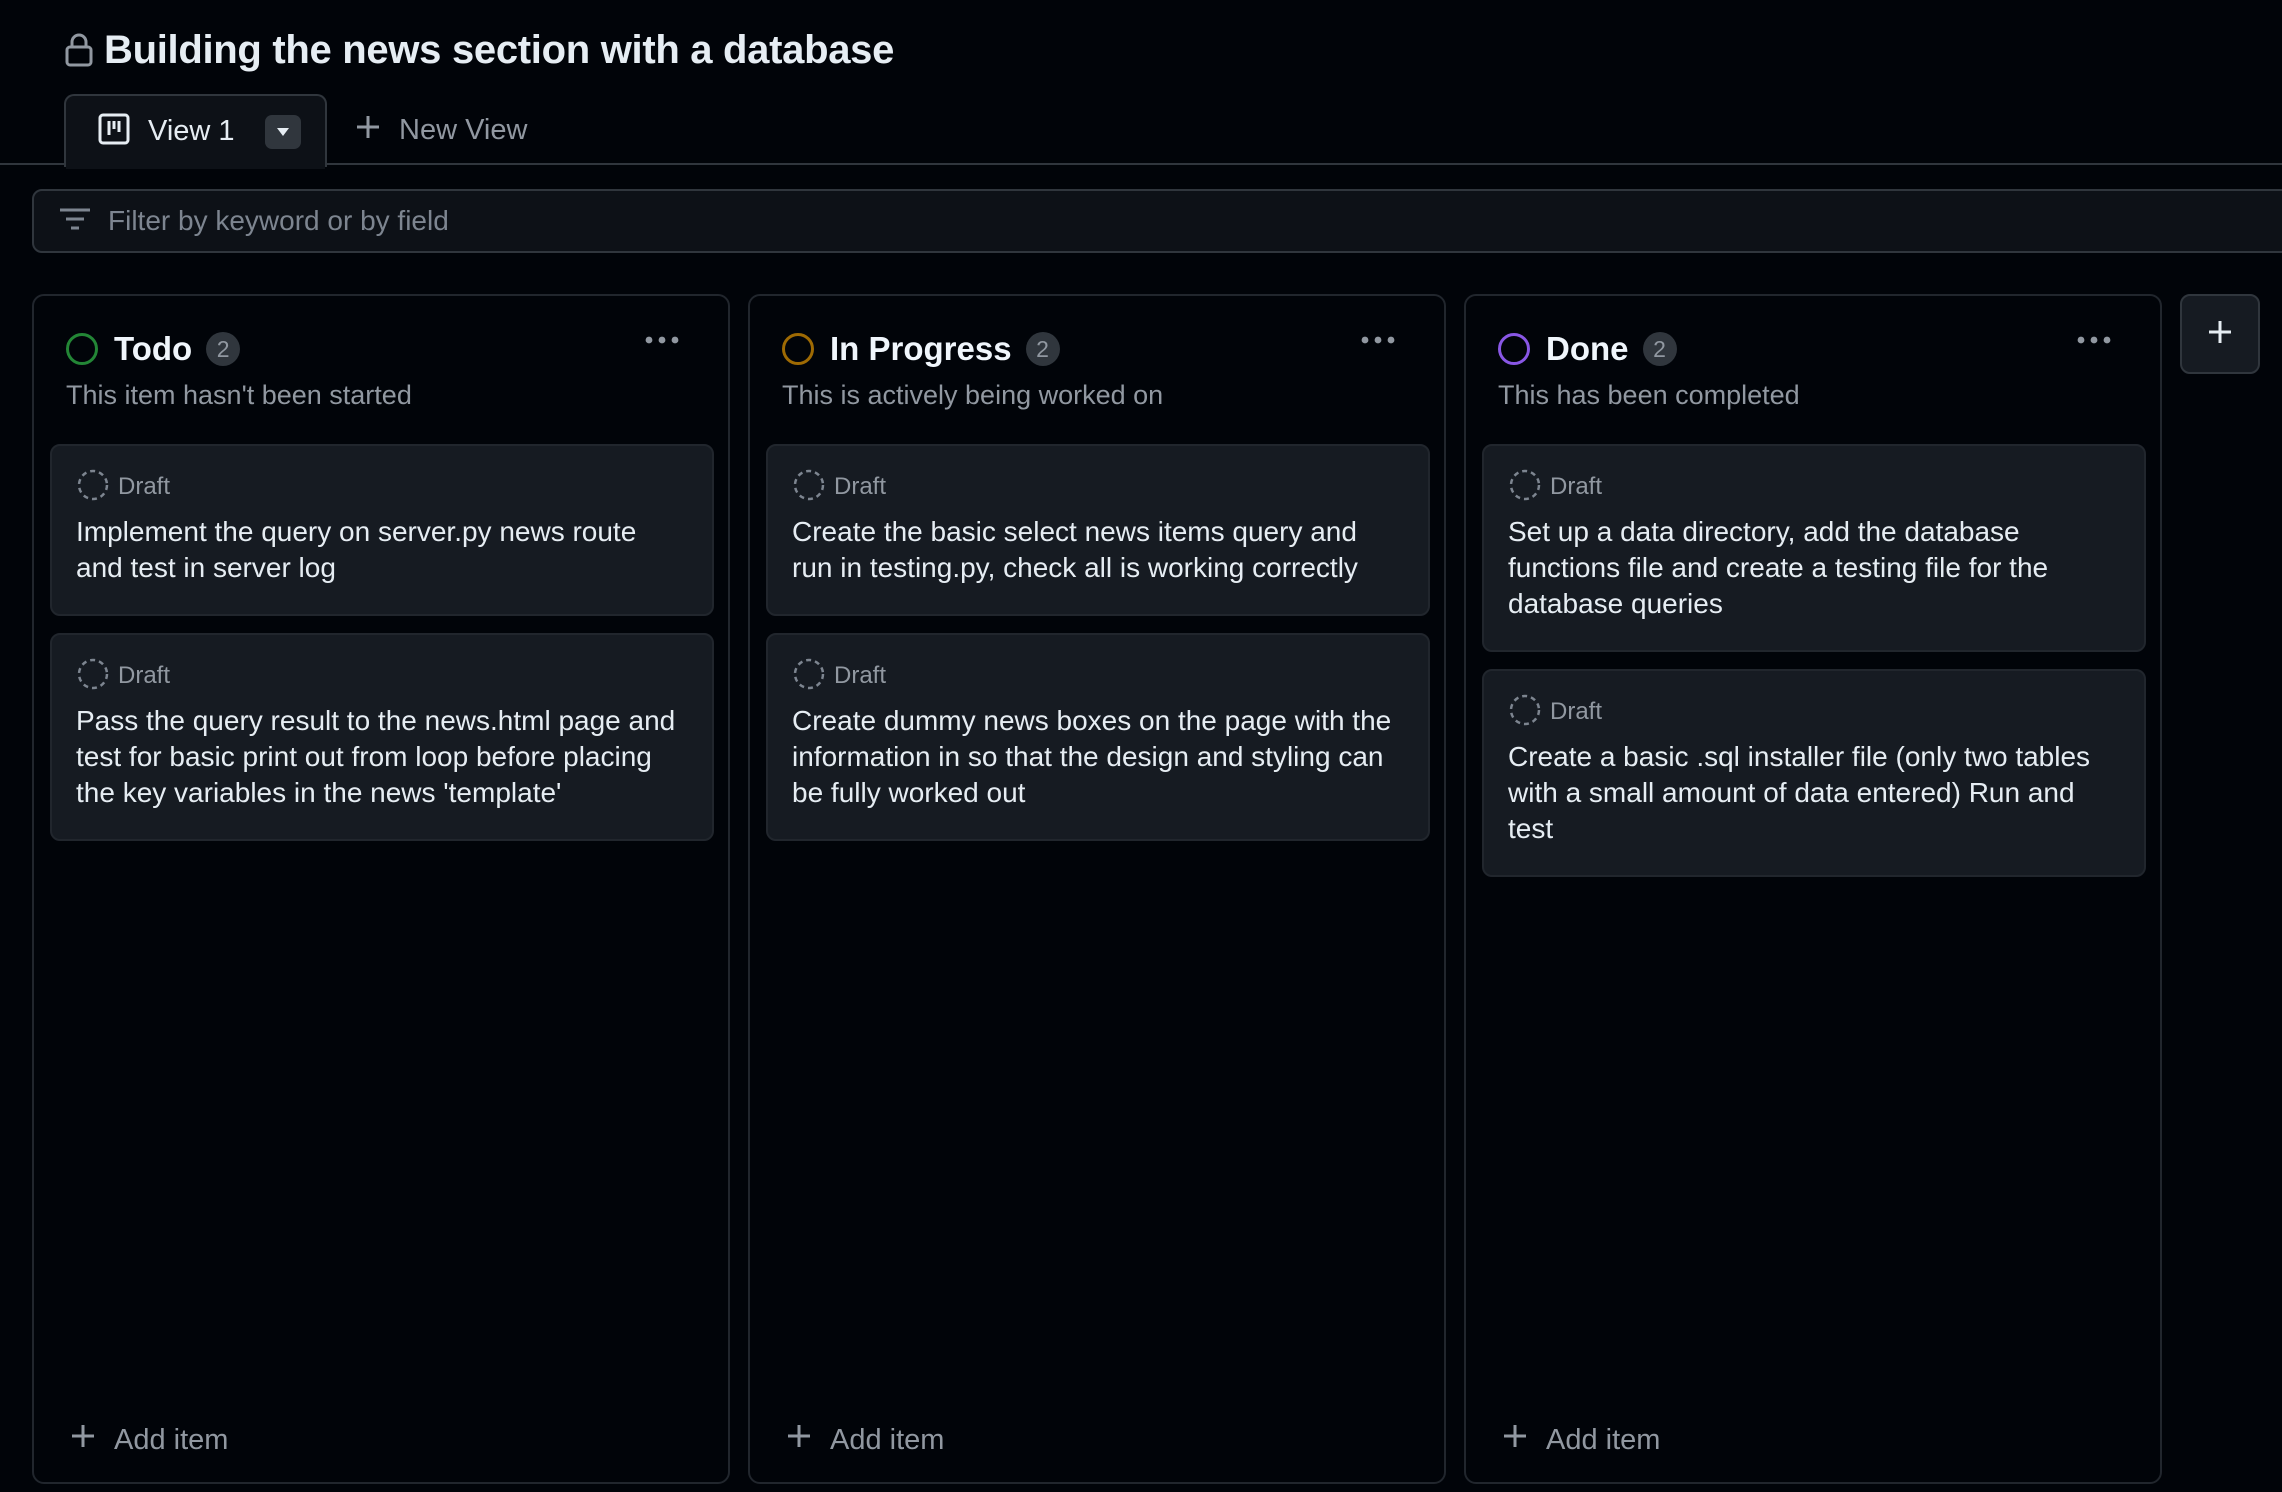 This screenshot has width=2282, height=1492. Describe the element at coordinates (191, 131) in the screenshot. I see `tab-label: View 1` at that location.